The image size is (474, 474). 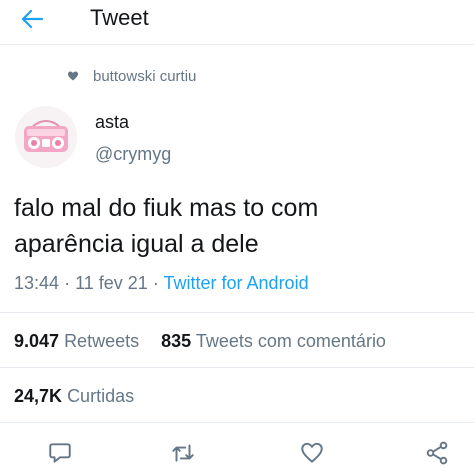 I want to click on share-icon, so click(x=437, y=453).